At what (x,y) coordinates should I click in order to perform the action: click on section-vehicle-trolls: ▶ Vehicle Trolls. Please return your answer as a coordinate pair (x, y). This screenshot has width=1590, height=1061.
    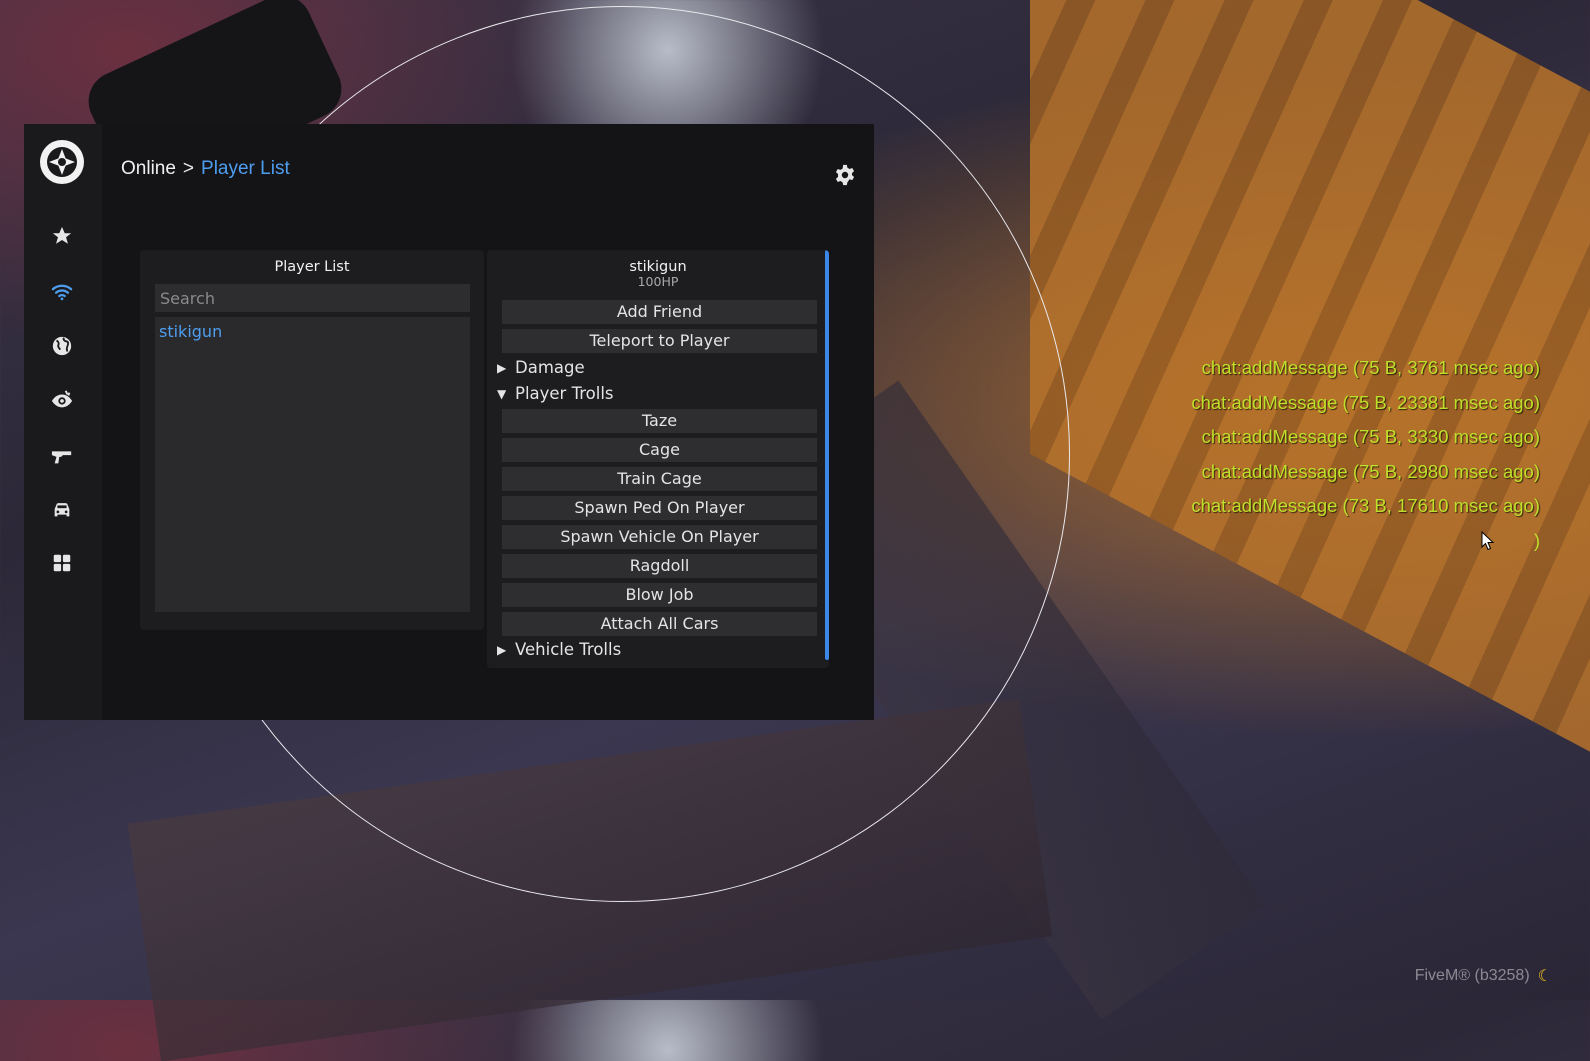
    Looking at the image, I should click on (559, 649).